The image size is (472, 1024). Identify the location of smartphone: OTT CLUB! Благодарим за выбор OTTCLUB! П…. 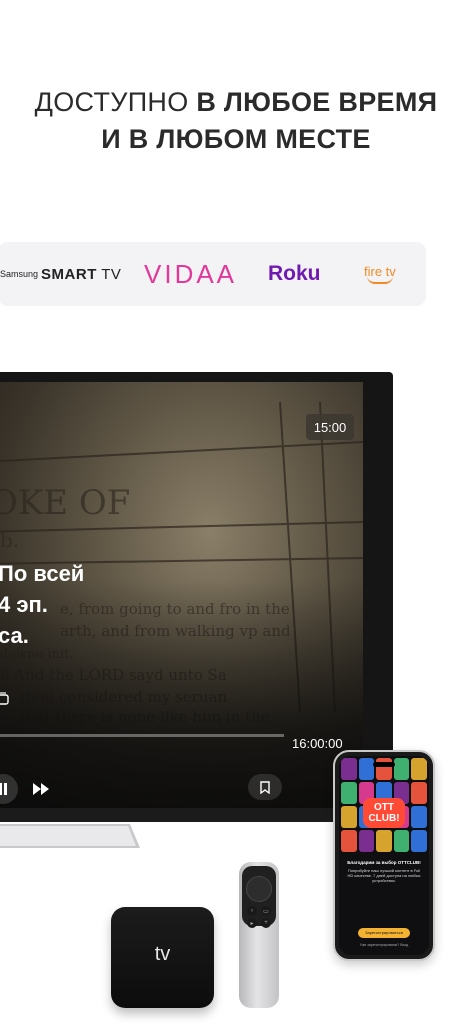
(384, 855).